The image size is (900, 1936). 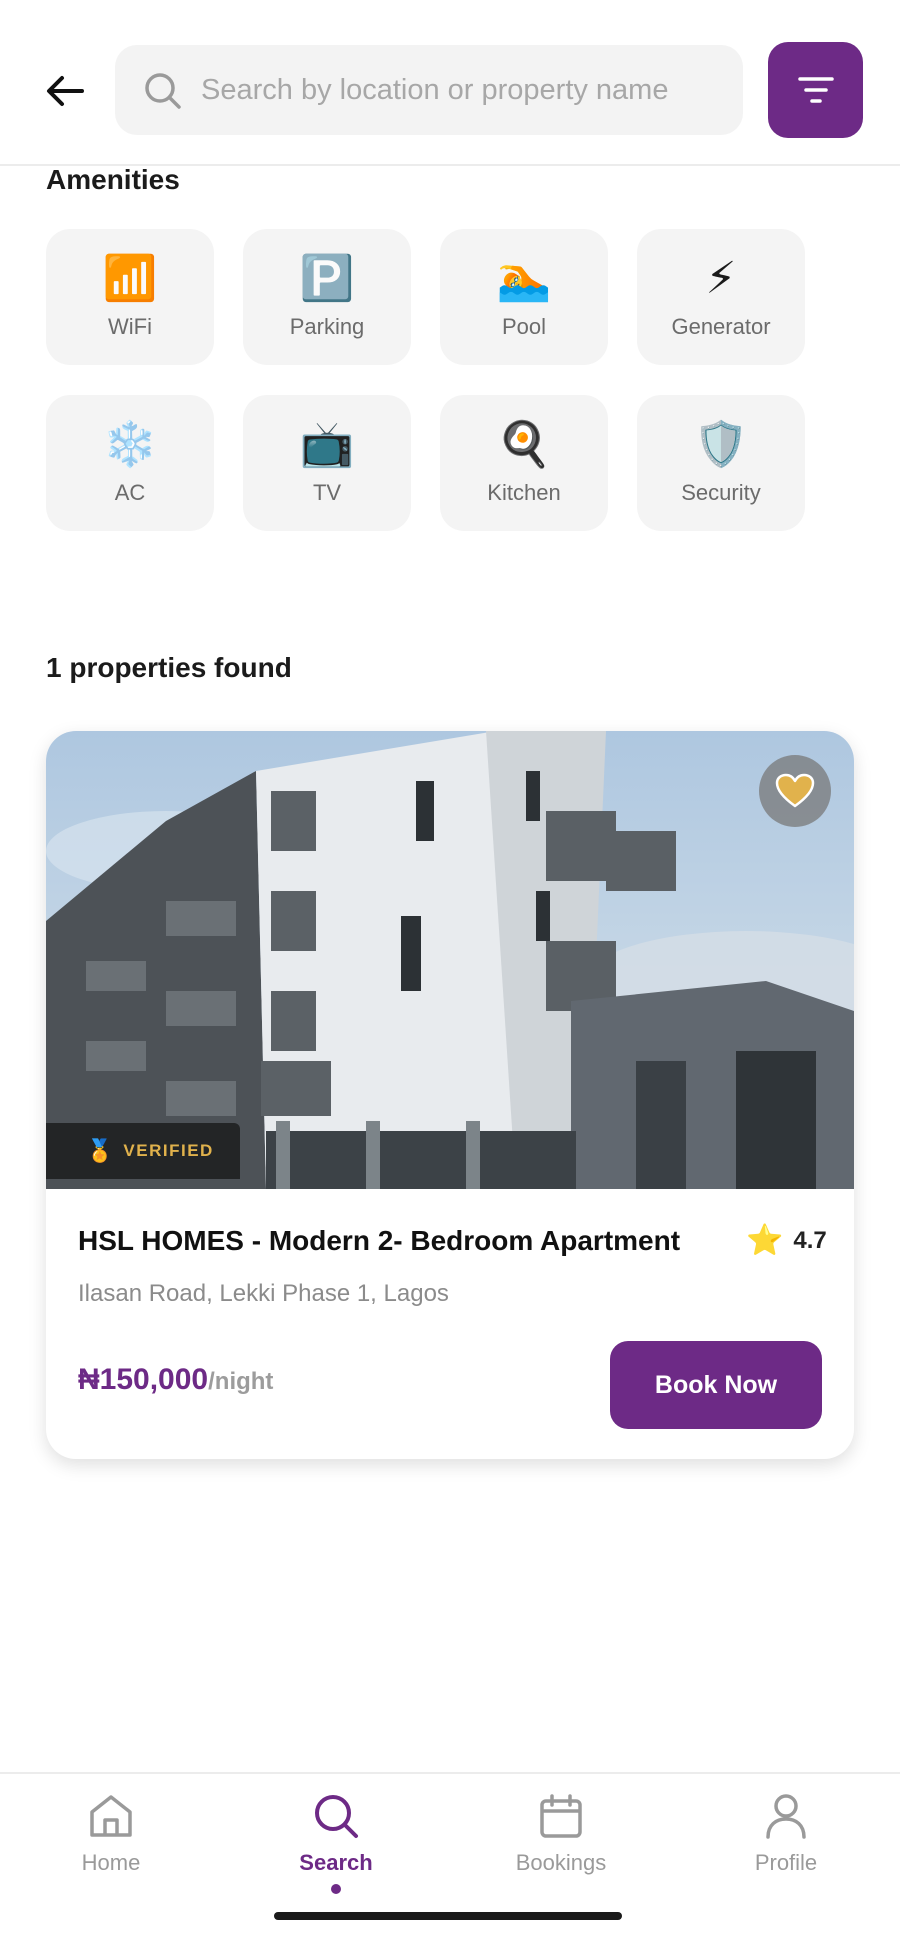 I want to click on home-icon, so click(x=111, y=1816).